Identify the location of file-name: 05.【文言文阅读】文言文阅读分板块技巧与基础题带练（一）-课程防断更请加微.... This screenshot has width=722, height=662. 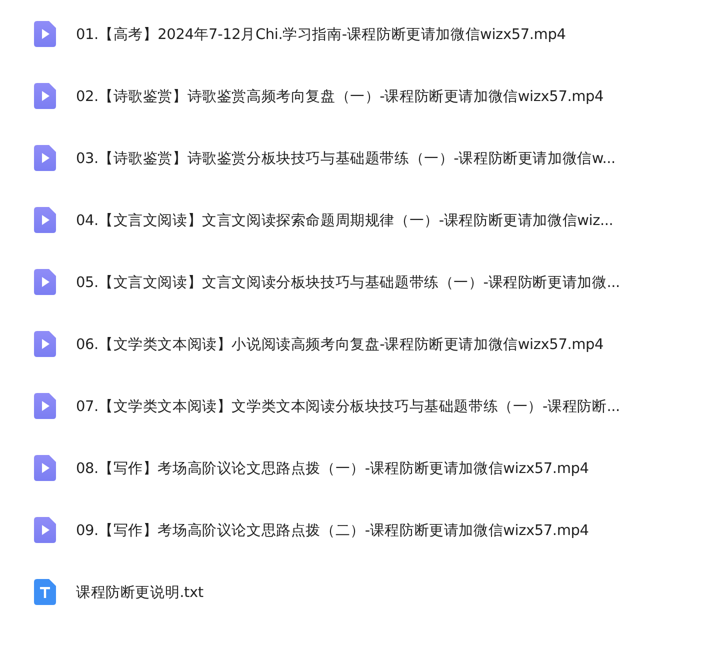
(348, 282).